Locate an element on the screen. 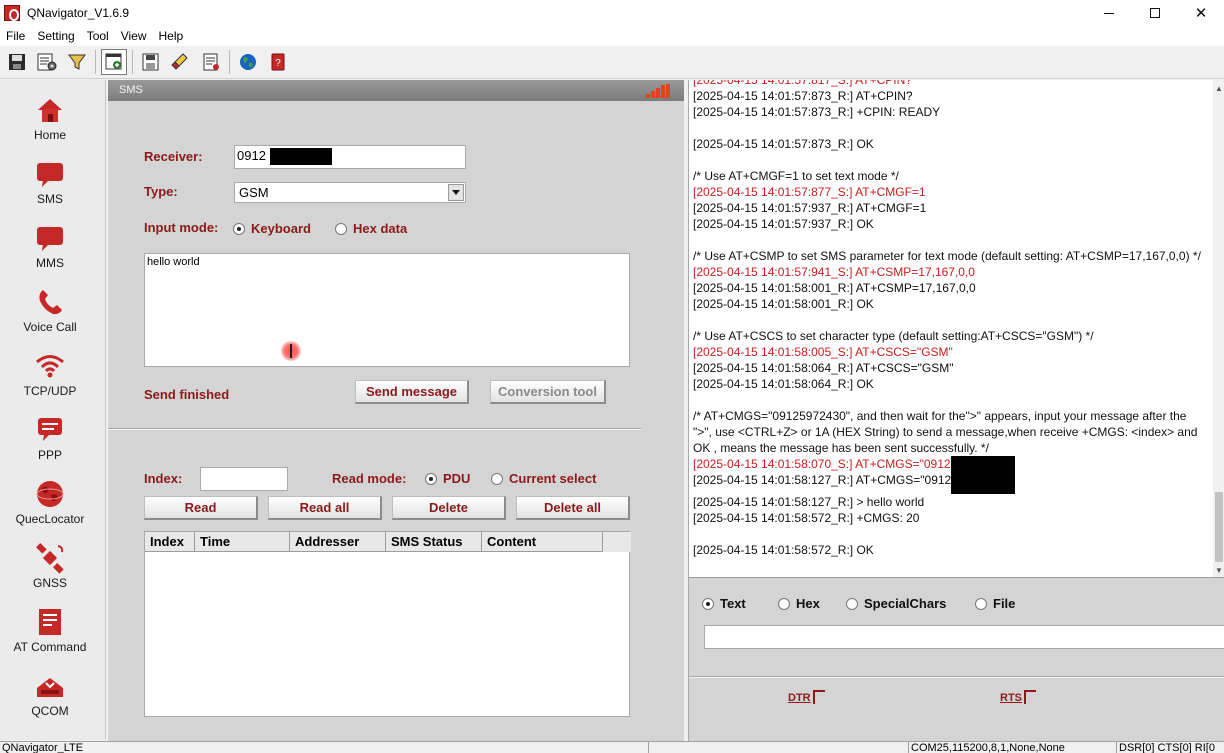  dtr-label: DTR is located at coordinates (799, 698).